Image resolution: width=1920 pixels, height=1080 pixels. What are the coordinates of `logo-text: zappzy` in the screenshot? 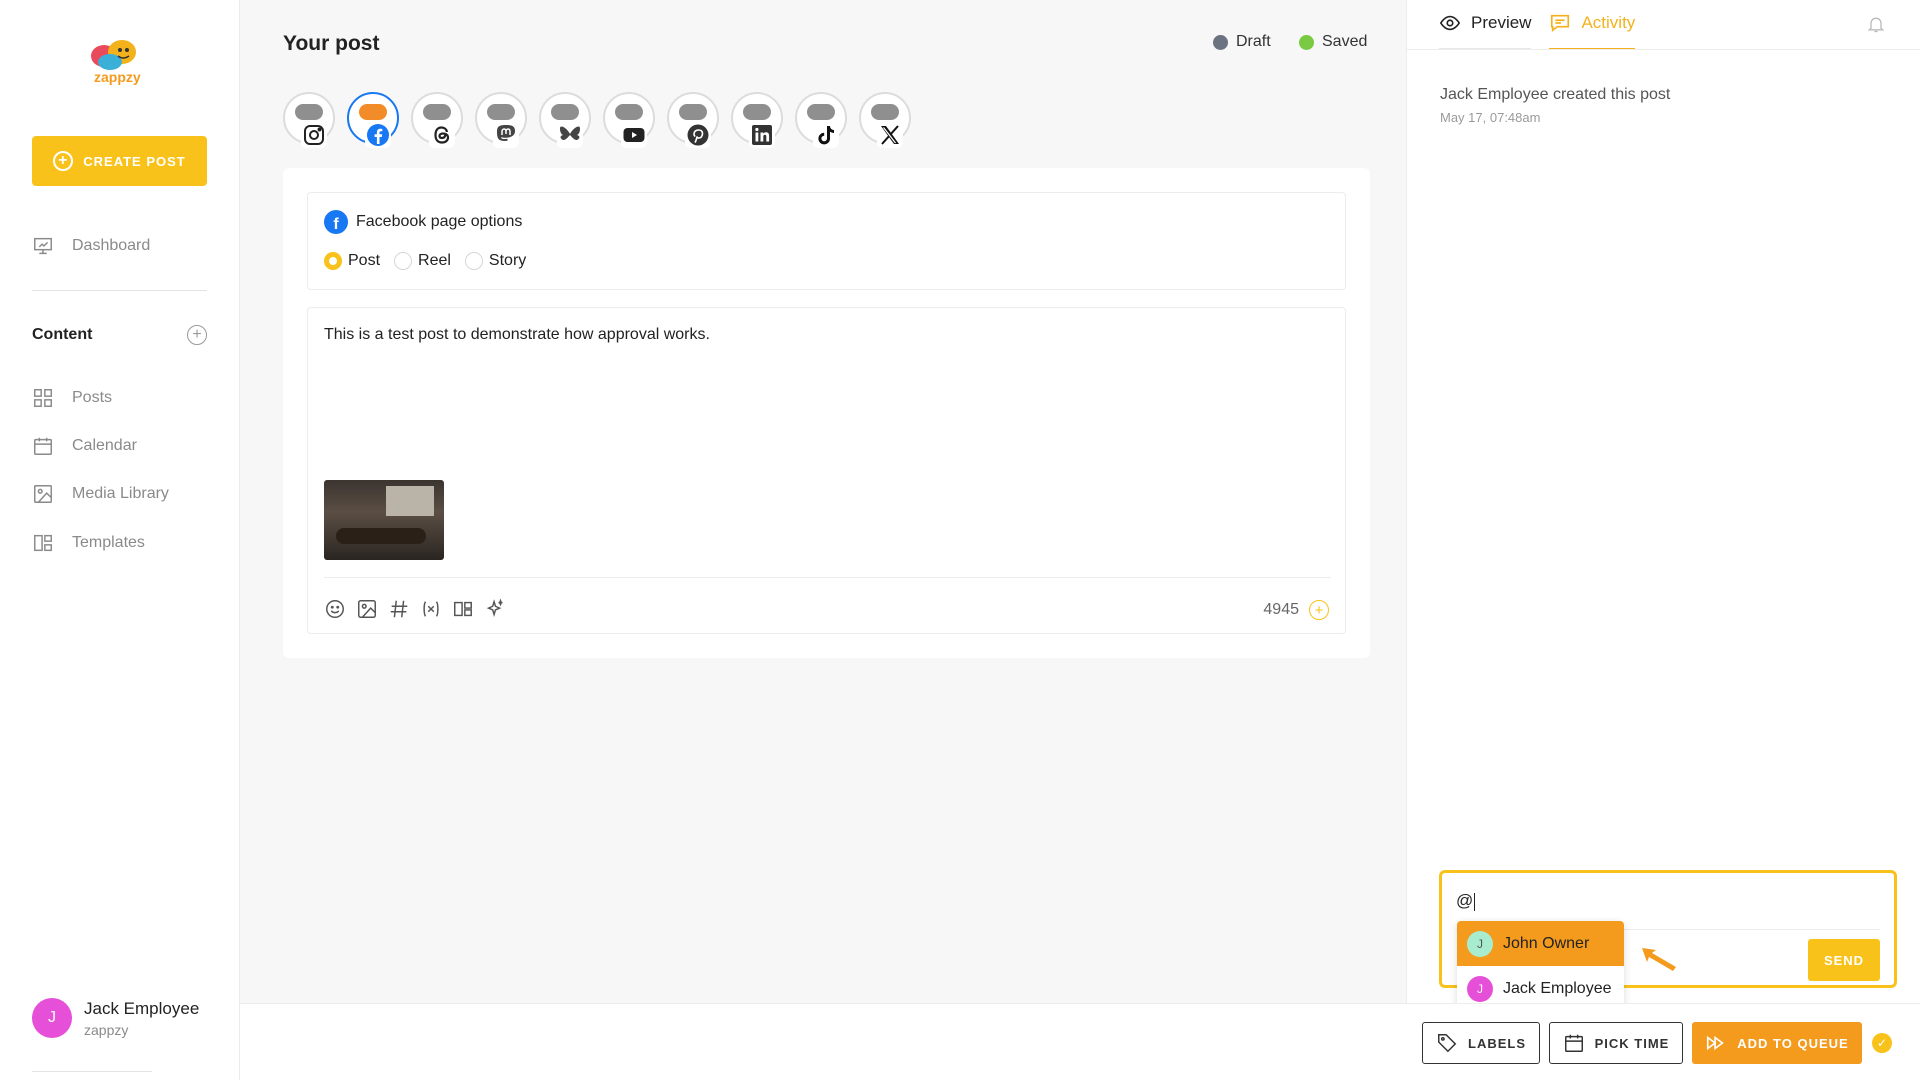 It's located at (117, 77).